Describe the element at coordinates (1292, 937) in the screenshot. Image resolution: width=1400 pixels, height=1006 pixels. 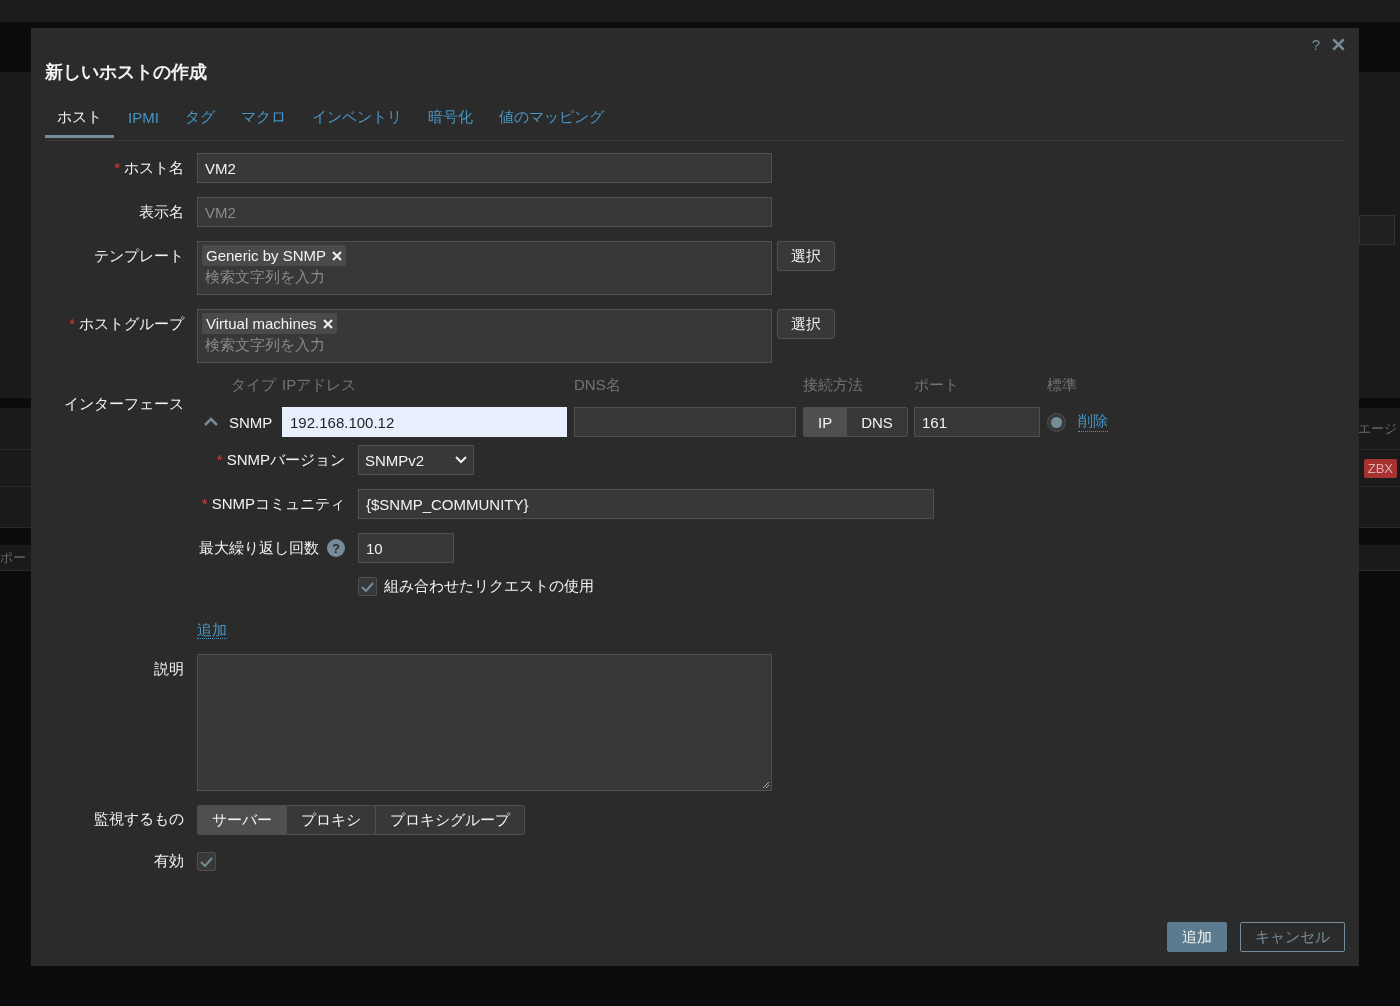
I see `cancel-button: キャンセル` at that location.